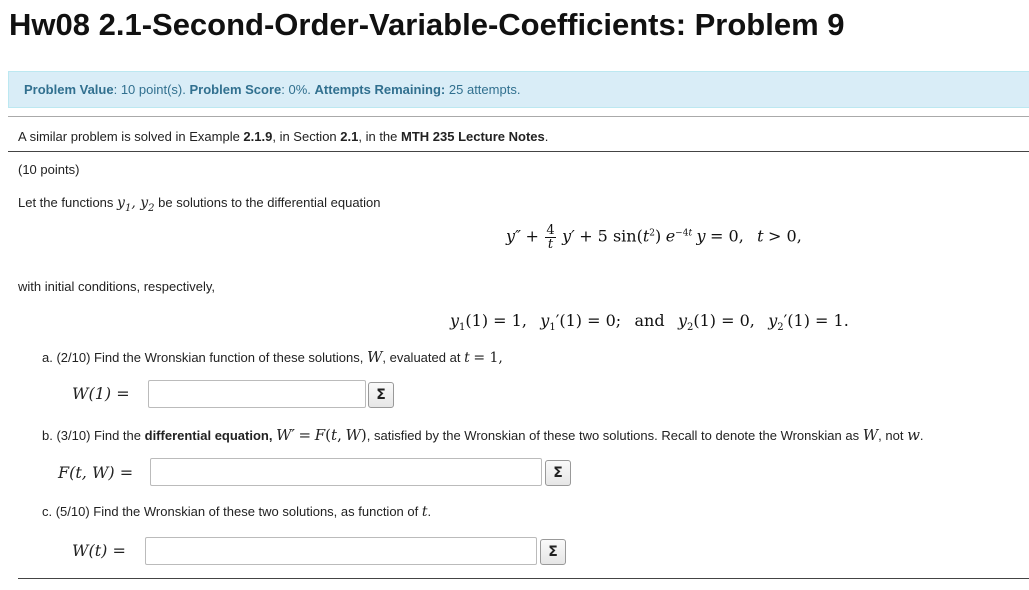 This screenshot has height=590, width=1029. Describe the element at coordinates (153, 89) in the screenshot. I see `problem-value-text: 10 point(s).` at that location.